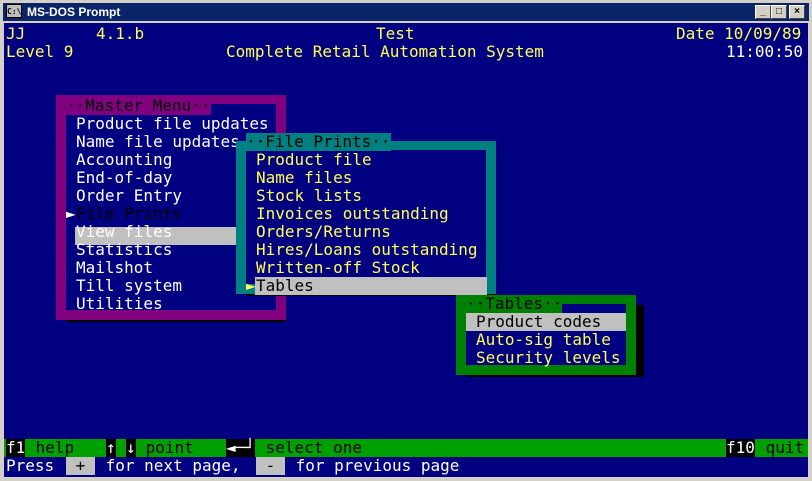 The height and width of the screenshot is (481, 812). What do you see at coordinates (114, 268) in the screenshot?
I see `menu-item-mailshot: Mailshot` at bounding box center [114, 268].